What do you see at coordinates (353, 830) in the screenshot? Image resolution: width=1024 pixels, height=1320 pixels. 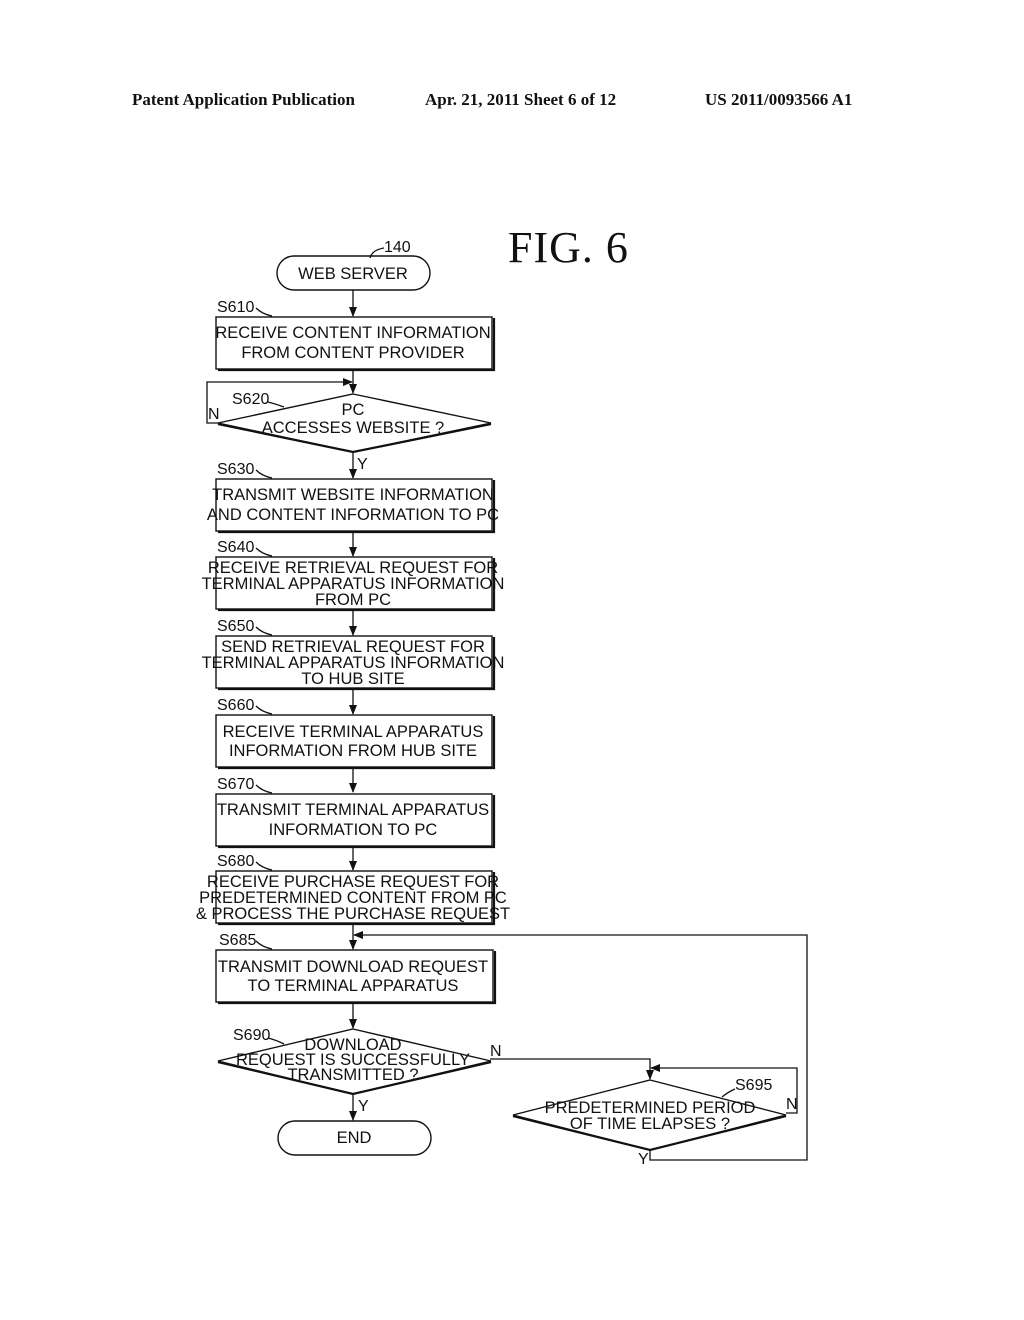 I see `svg-text: INFORMATION TO PC` at bounding box center [353, 830].